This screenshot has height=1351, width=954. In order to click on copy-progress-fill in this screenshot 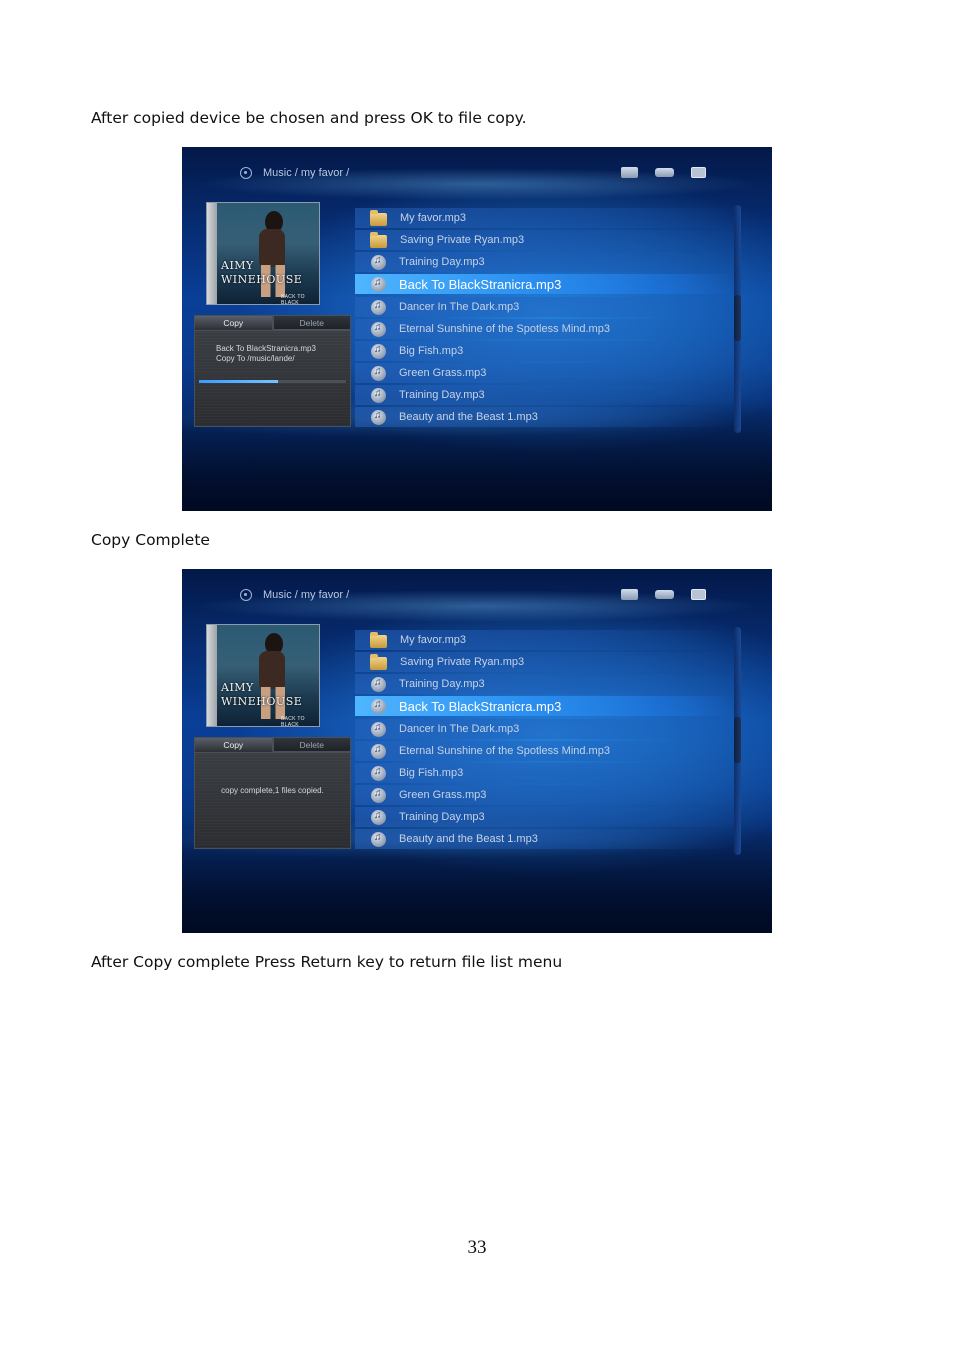, I will do `click(239, 381)`.